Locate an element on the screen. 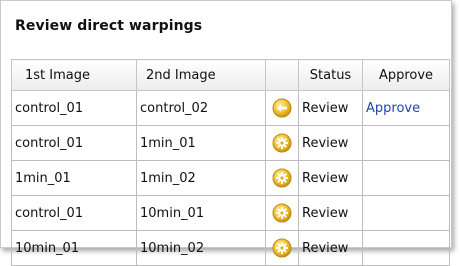 The width and height of the screenshot is (460, 266). table-row: control_01 10min_01 Review is located at coordinates (230, 213).